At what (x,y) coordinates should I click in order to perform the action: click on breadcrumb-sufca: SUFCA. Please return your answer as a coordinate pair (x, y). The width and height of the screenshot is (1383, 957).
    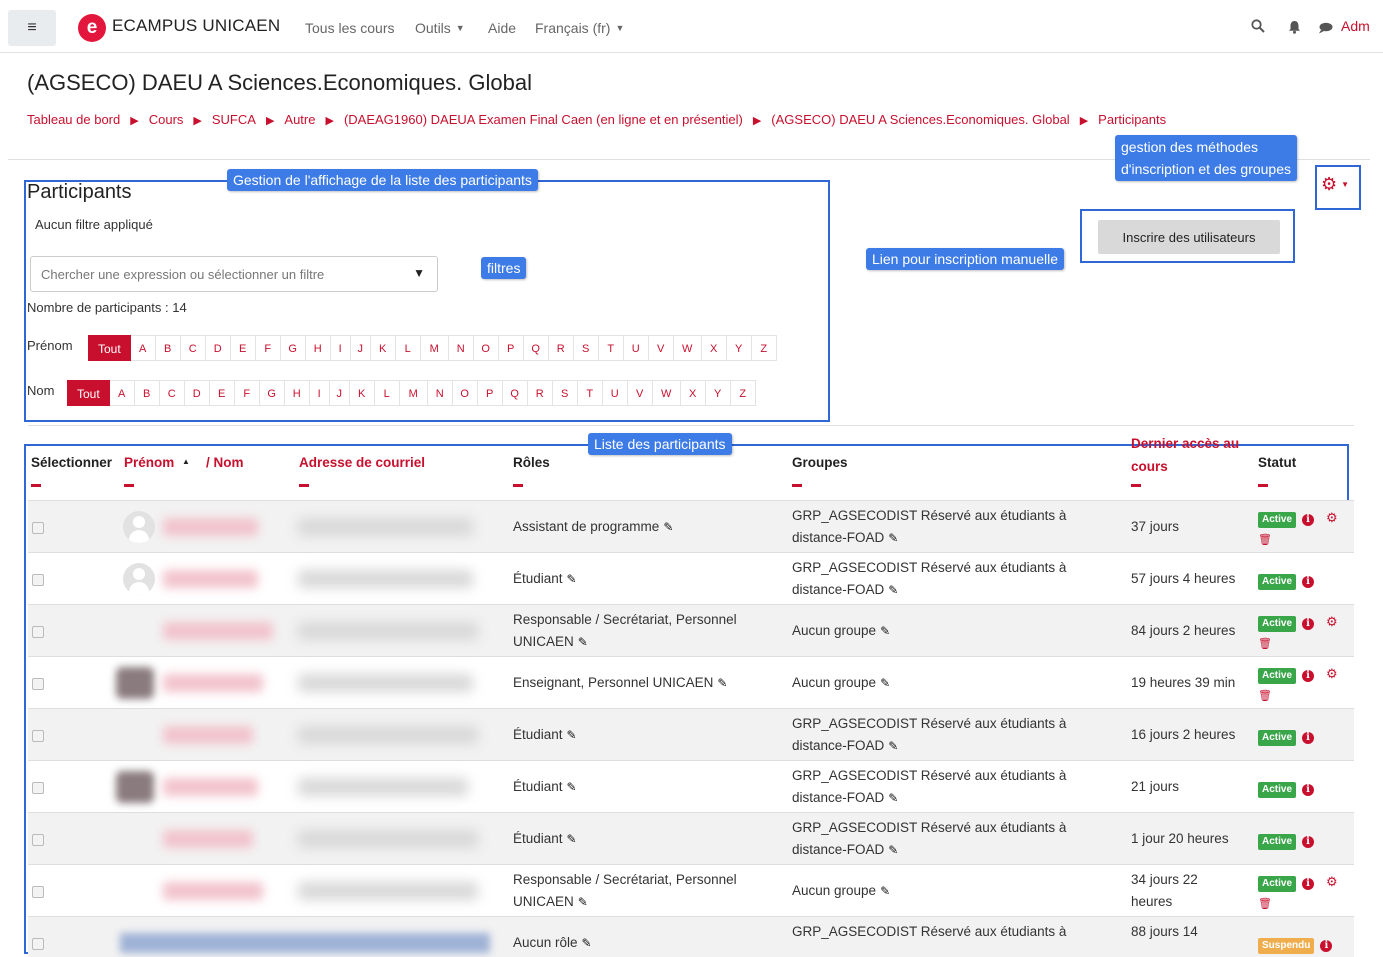
    Looking at the image, I should click on (234, 119).